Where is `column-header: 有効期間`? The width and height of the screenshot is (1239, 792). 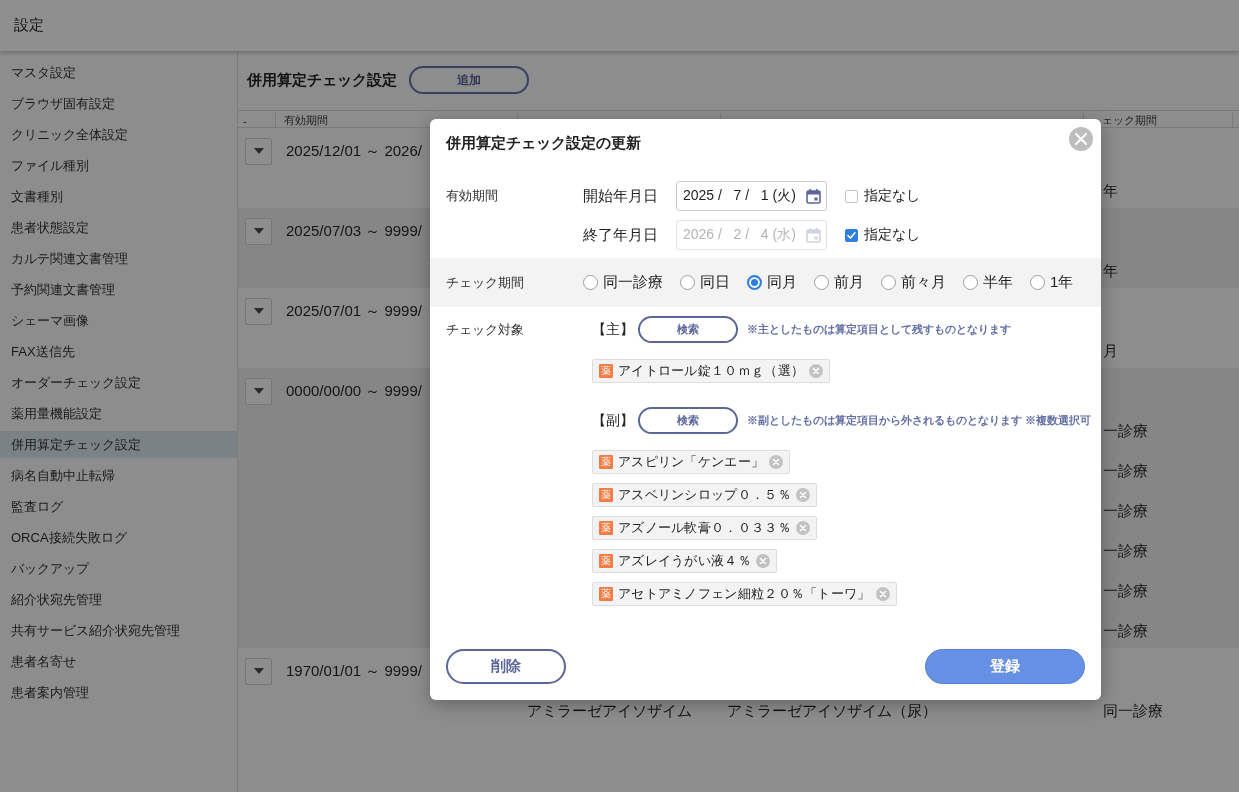
column-header: 有効期間 is located at coordinates (306, 120).